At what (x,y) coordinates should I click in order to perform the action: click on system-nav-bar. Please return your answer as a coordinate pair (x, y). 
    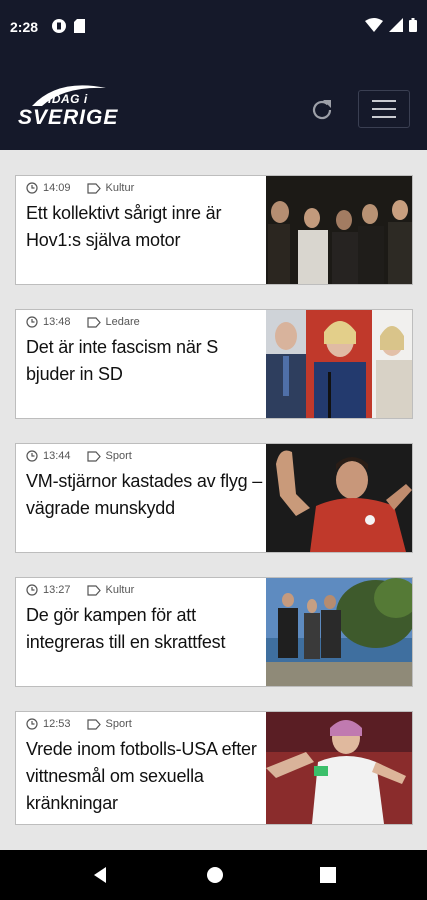
    Looking at the image, I should click on (213, 875).